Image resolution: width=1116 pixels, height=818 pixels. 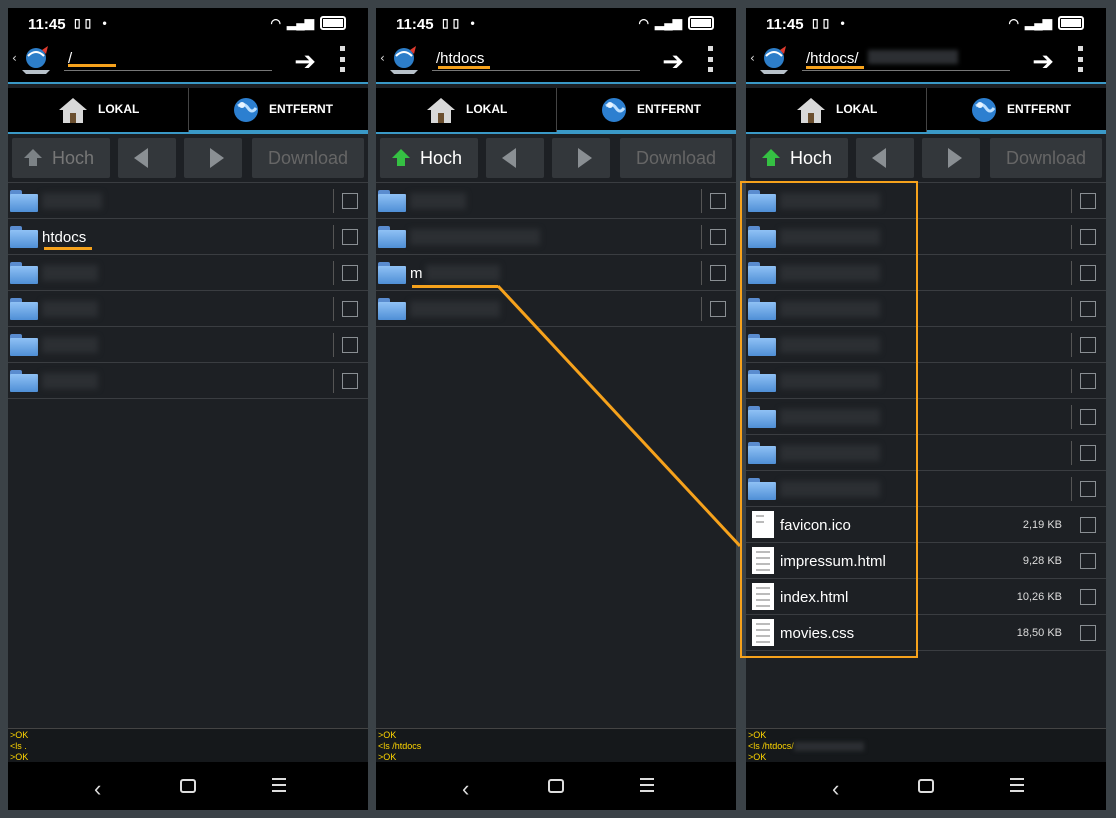 What do you see at coordinates (1039, 597) in the screenshot?
I see `file-size: 10,26 KB` at bounding box center [1039, 597].